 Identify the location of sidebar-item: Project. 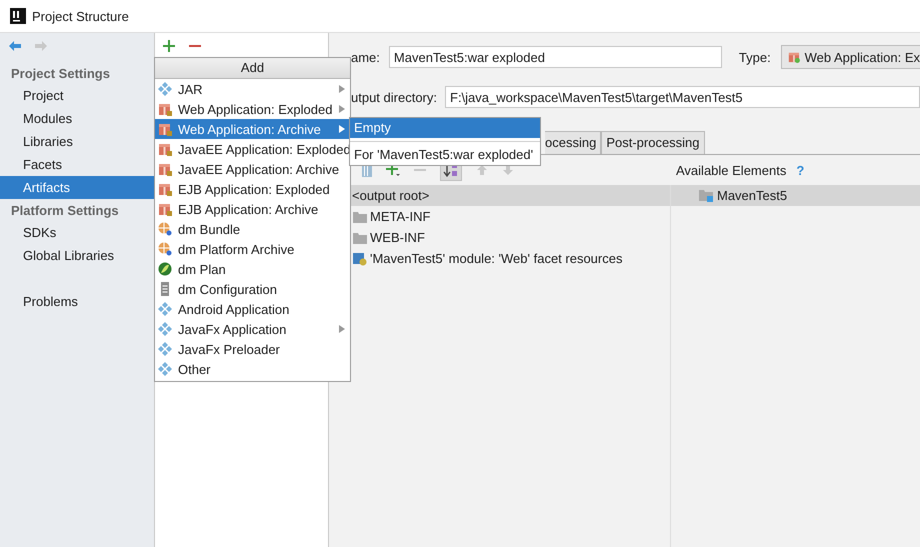
(77, 95).